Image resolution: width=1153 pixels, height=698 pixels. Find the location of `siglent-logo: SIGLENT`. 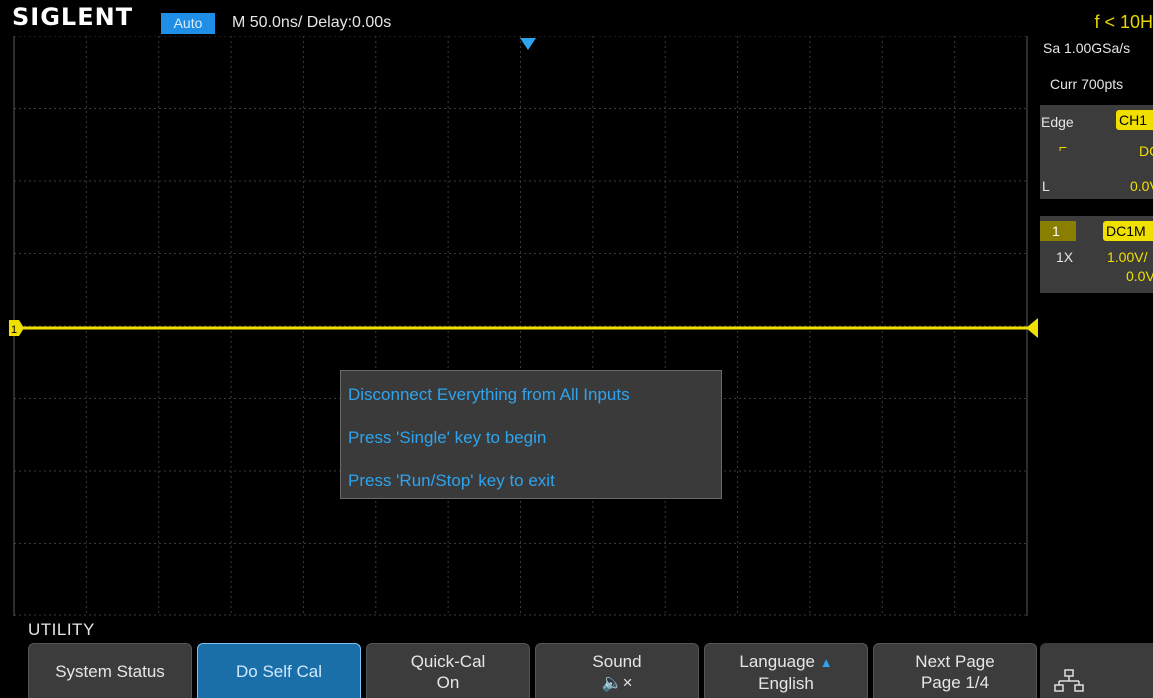

siglent-logo: SIGLENT is located at coordinates (73, 17).